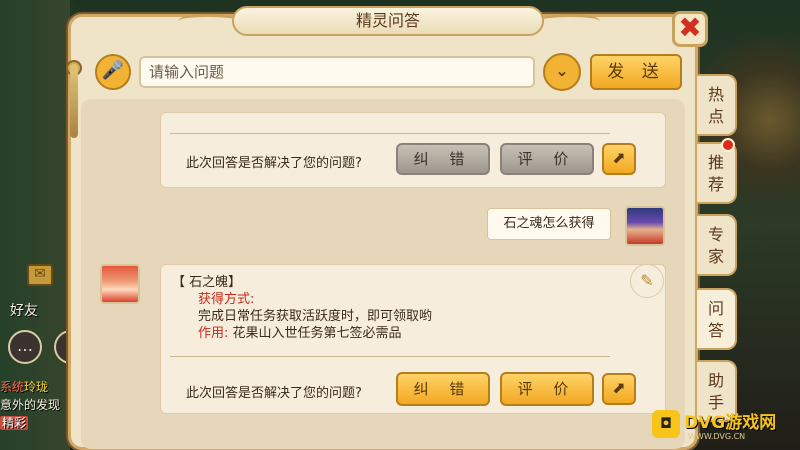 This screenshot has width=800, height=450. I want to click on use-text: 花果山入世任务第七签必需品, so click(317, 333).